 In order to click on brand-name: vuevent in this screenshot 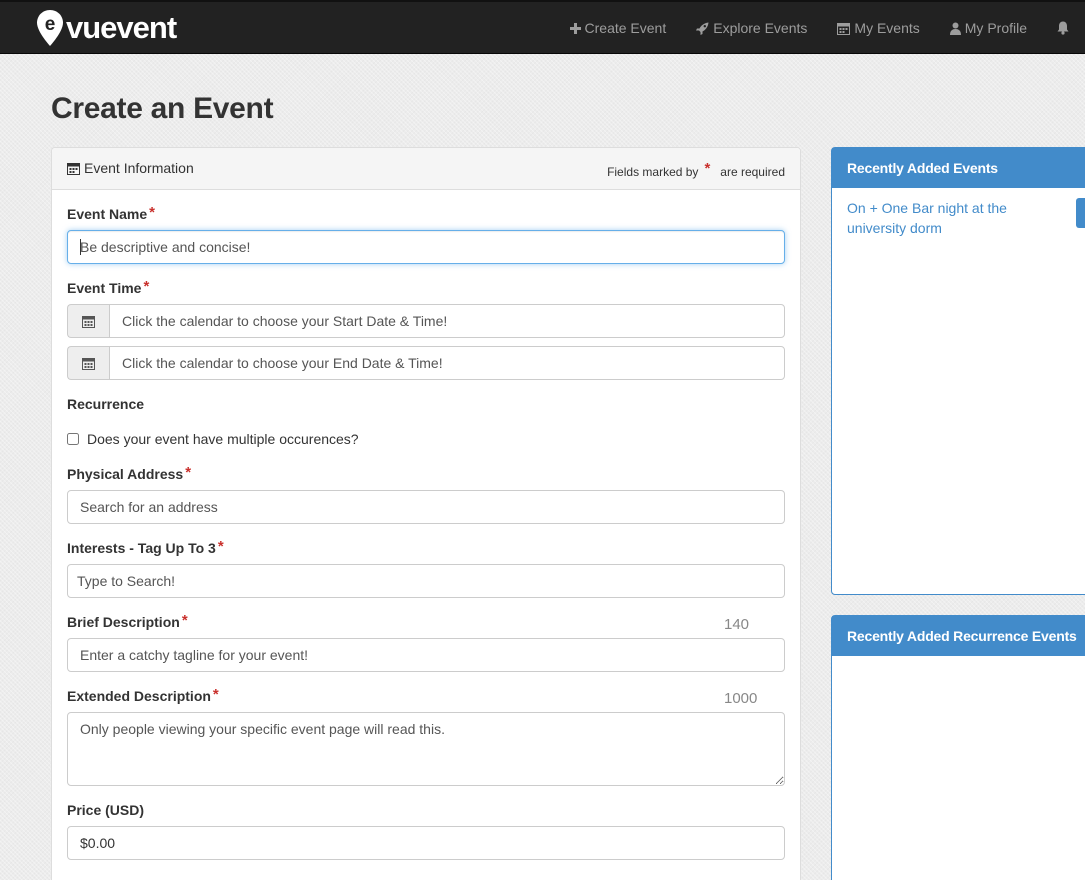, I will do `click(121, 27)`.